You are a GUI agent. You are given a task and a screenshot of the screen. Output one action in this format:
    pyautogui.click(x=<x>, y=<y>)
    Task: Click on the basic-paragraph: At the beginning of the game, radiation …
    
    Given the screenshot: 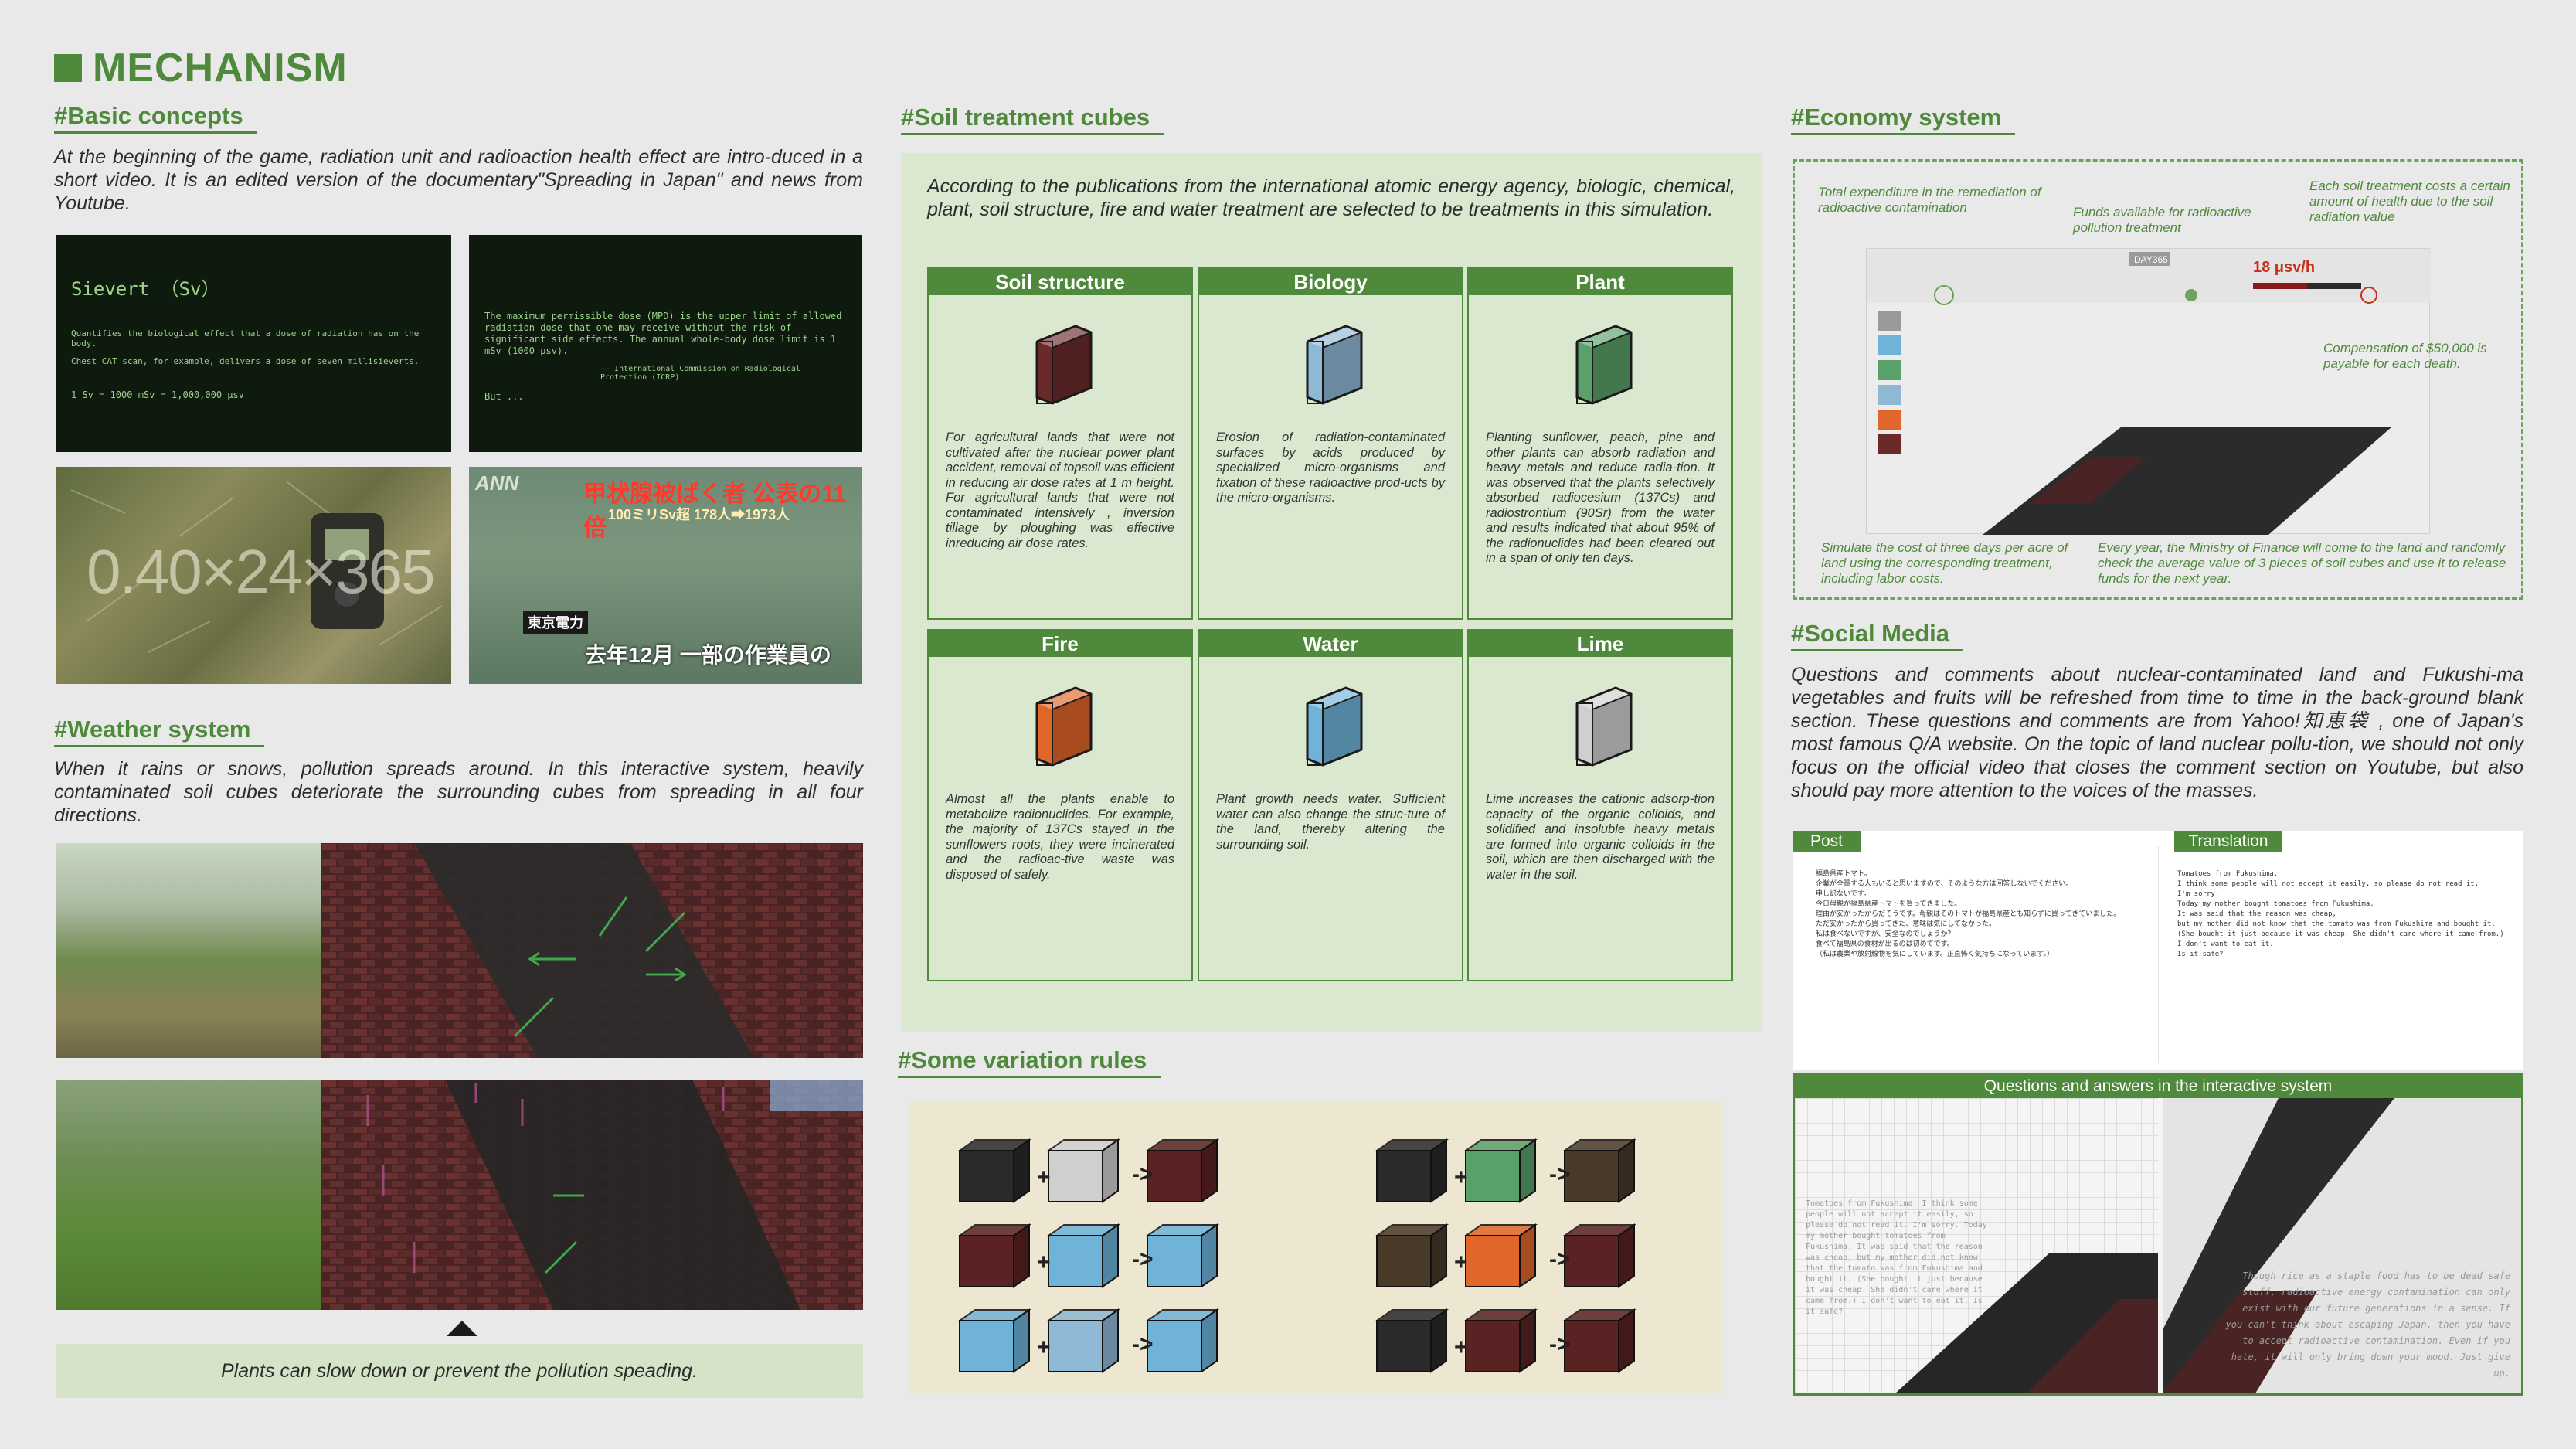 What is the action you would take?
    pyautogui.click(x=458, y=180)
    